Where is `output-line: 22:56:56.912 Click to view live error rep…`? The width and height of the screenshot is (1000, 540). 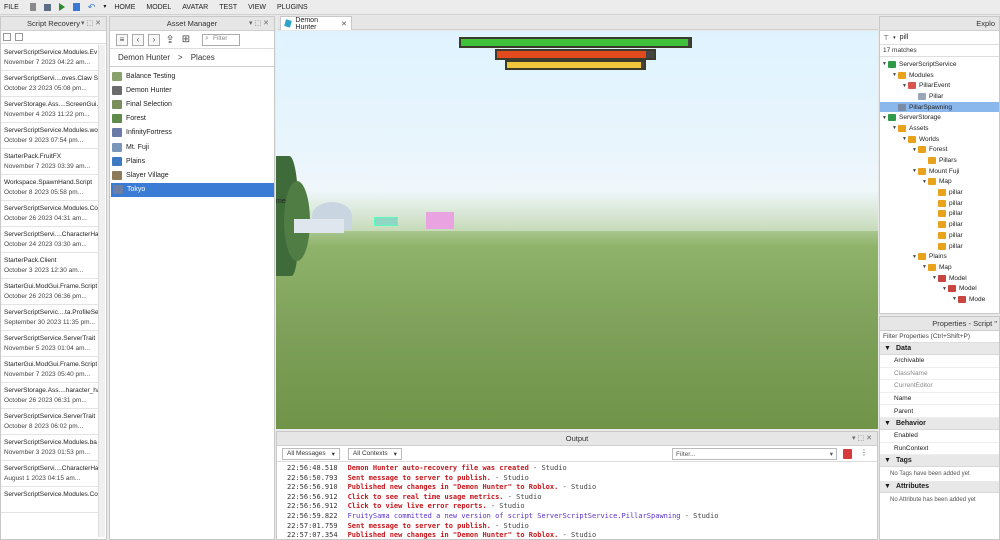
output-line: 22:56:56.912 Click to view live error rep… is located at coordinates (582, 507).